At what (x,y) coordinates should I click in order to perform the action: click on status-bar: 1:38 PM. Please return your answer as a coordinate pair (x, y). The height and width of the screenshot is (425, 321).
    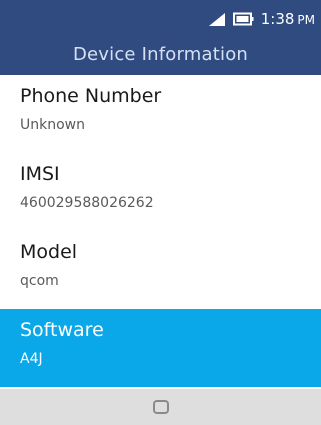
    Looking at the image, I should click on (261, 19).